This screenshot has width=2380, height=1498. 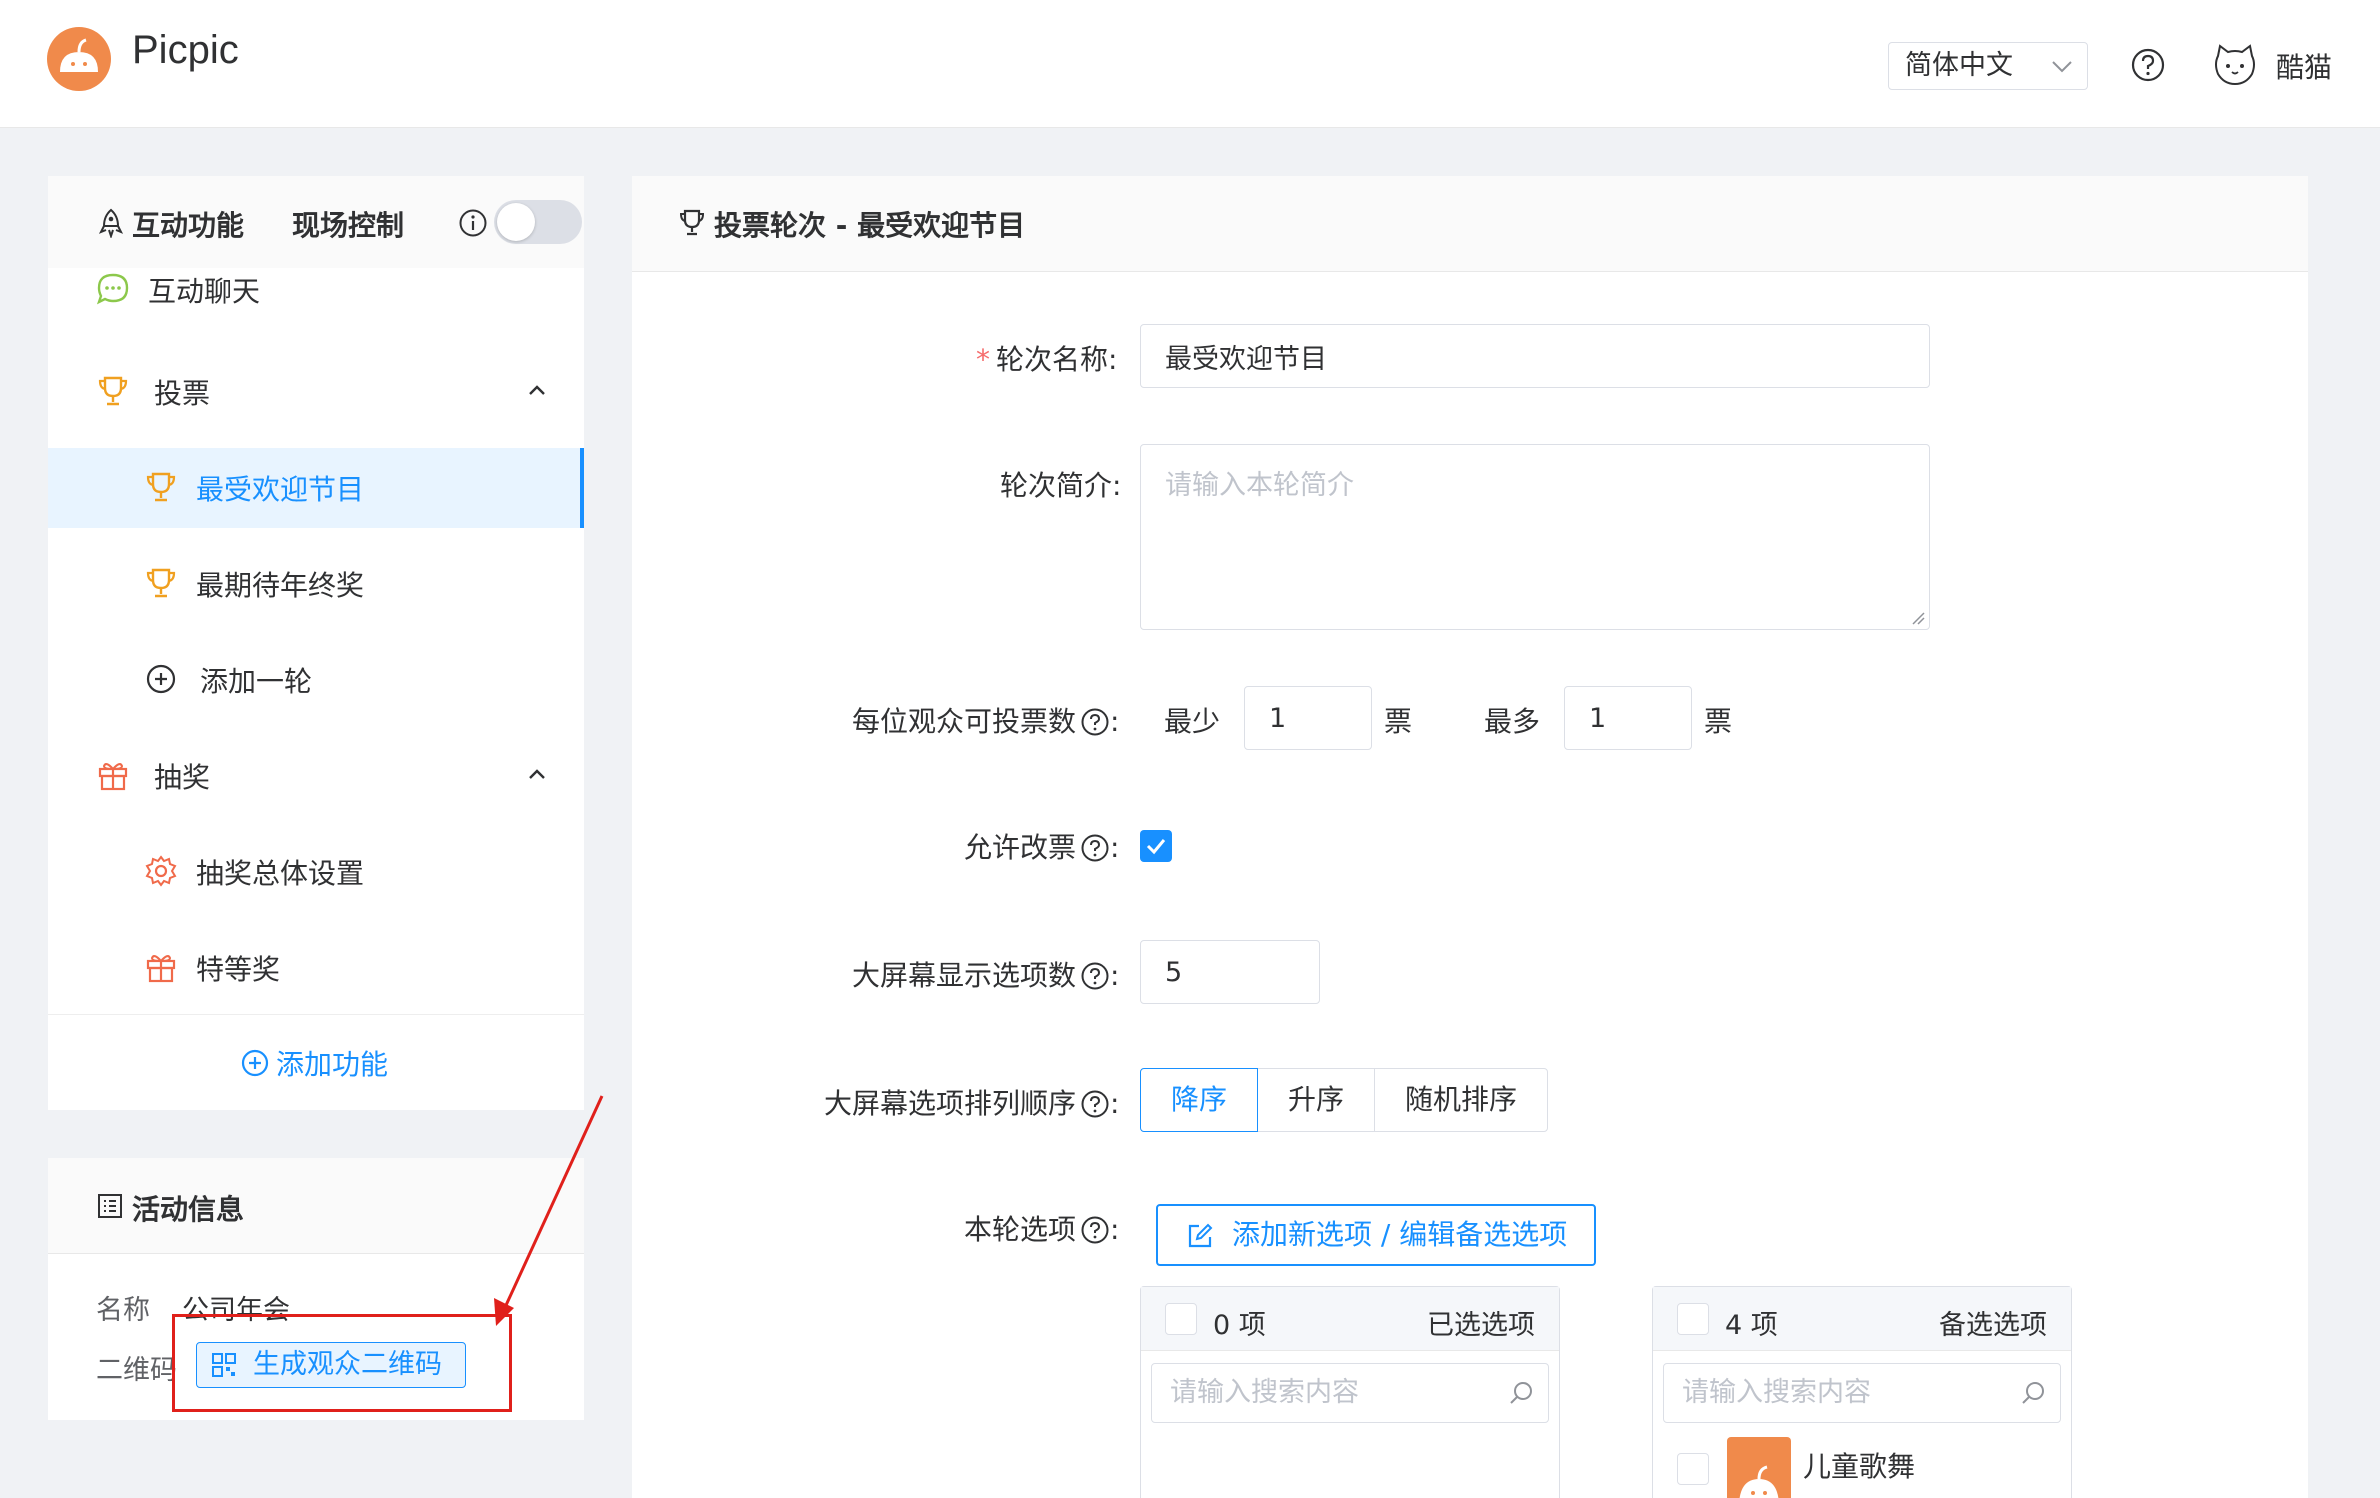 I want to click on screen-order-segmented: 降序 升序 随机排序, so click(x=1344, y=1100).